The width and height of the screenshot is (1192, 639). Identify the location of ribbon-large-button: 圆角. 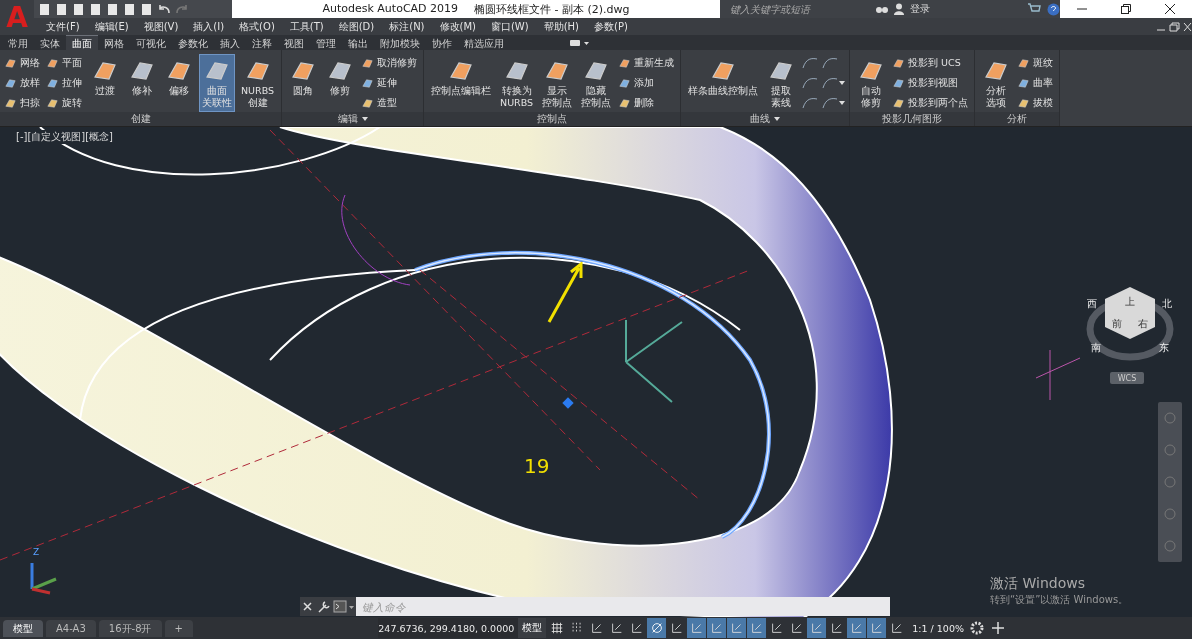
(303, 83).